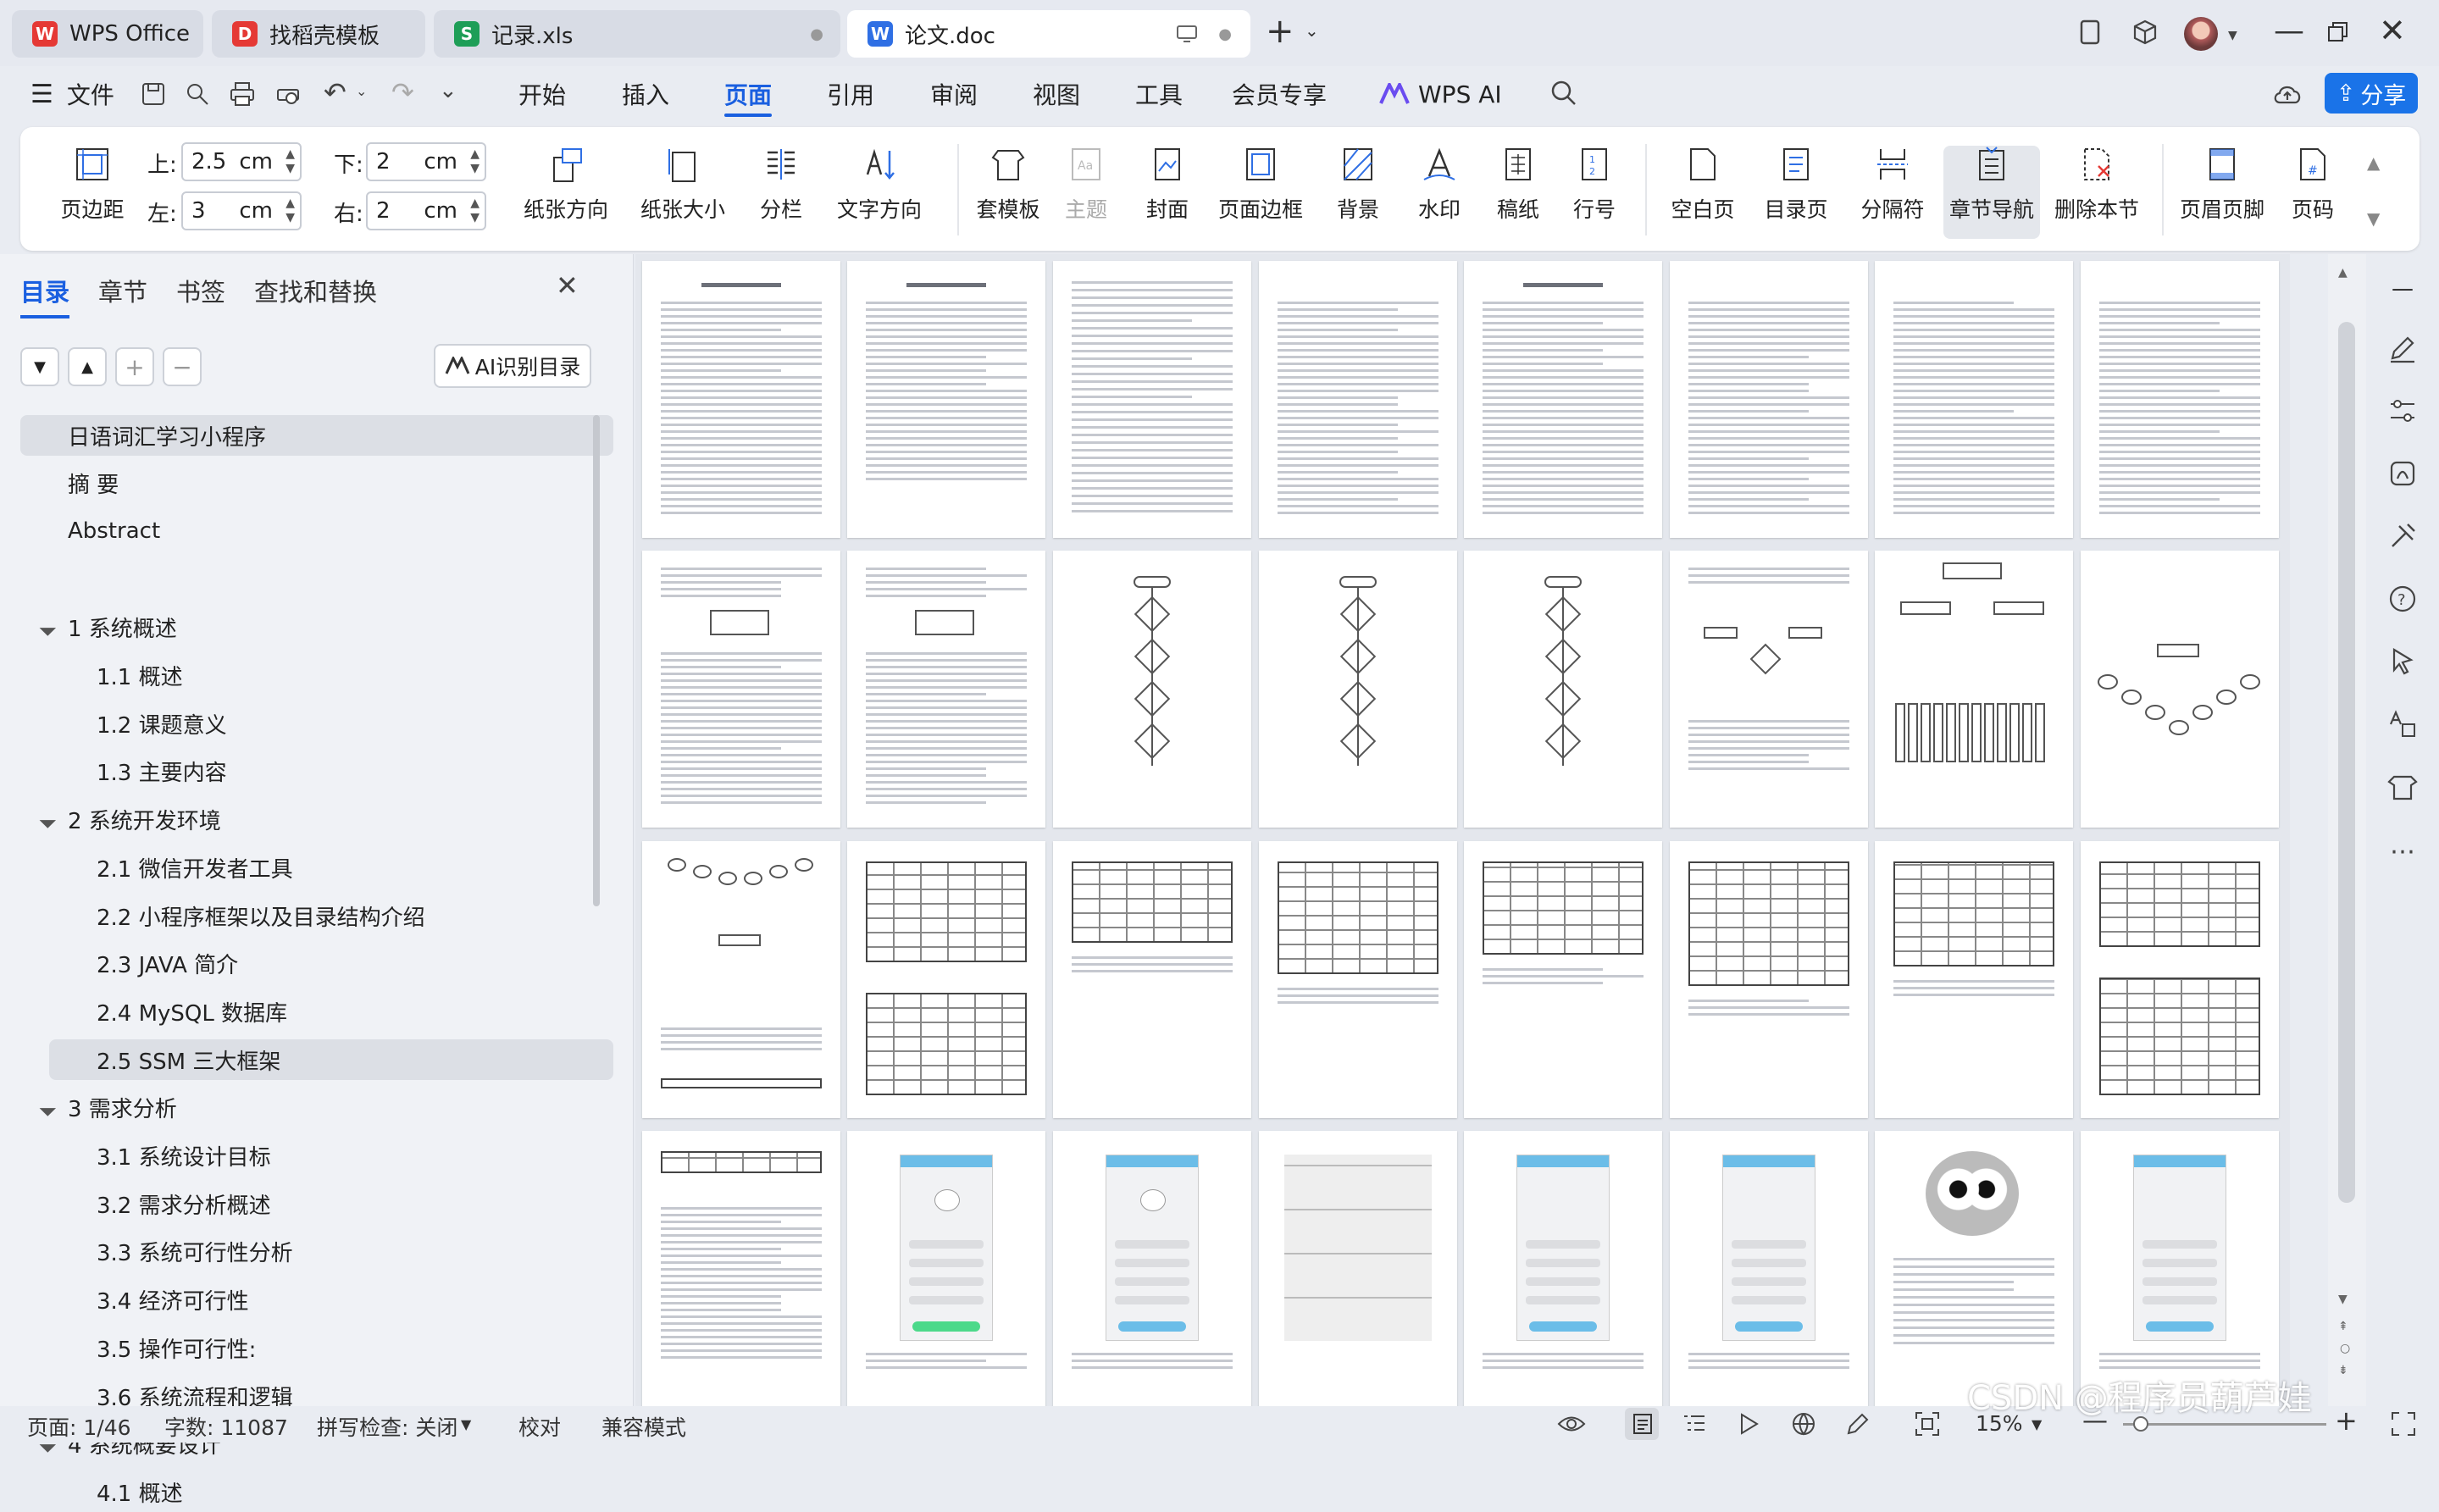 The width and height of the screenshot is (2439, 1512). I want to click on scroll-down-icon: ▼, so click(2343, 1299).